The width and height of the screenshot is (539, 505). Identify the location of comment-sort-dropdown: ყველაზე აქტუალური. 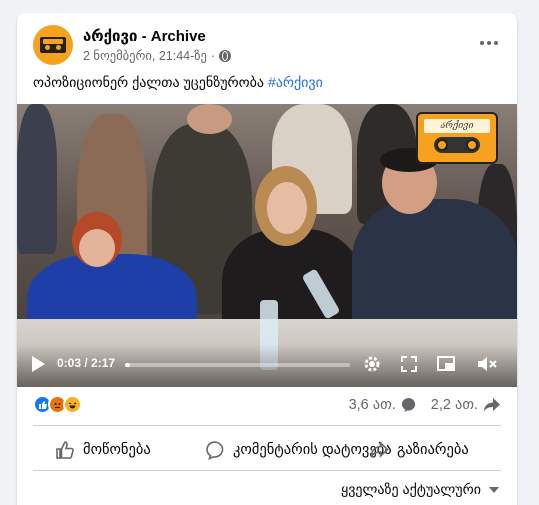
(420, 489).